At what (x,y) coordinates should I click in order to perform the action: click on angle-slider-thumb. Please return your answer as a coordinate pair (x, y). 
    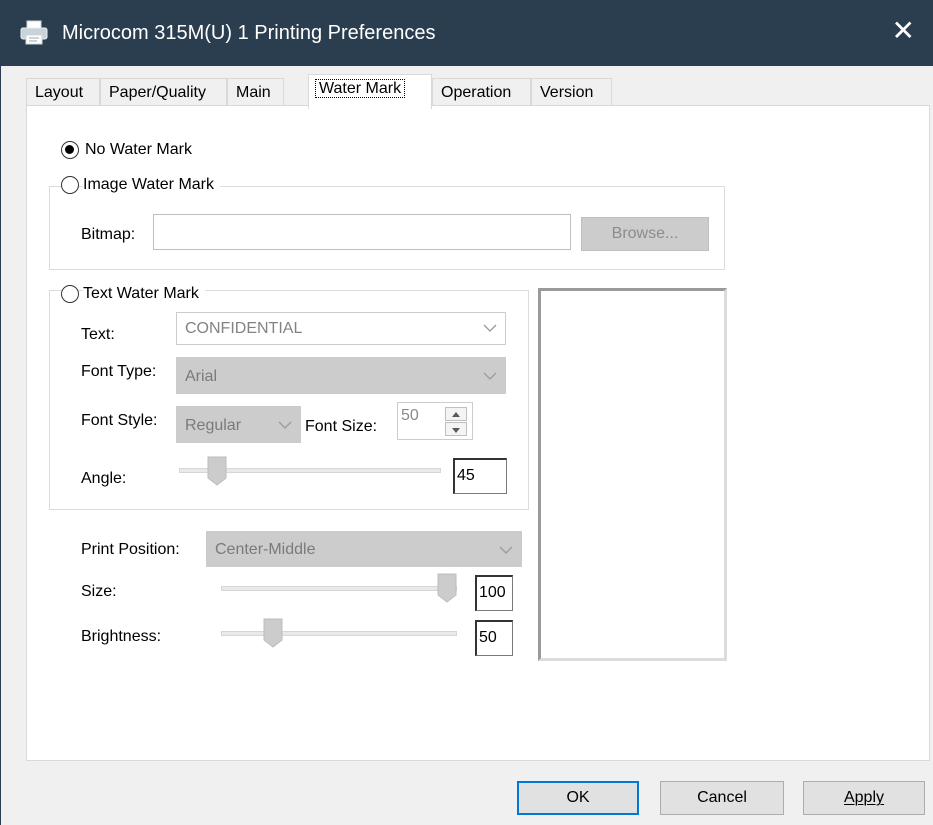
    Looking at the image, I should click on (217, 471).